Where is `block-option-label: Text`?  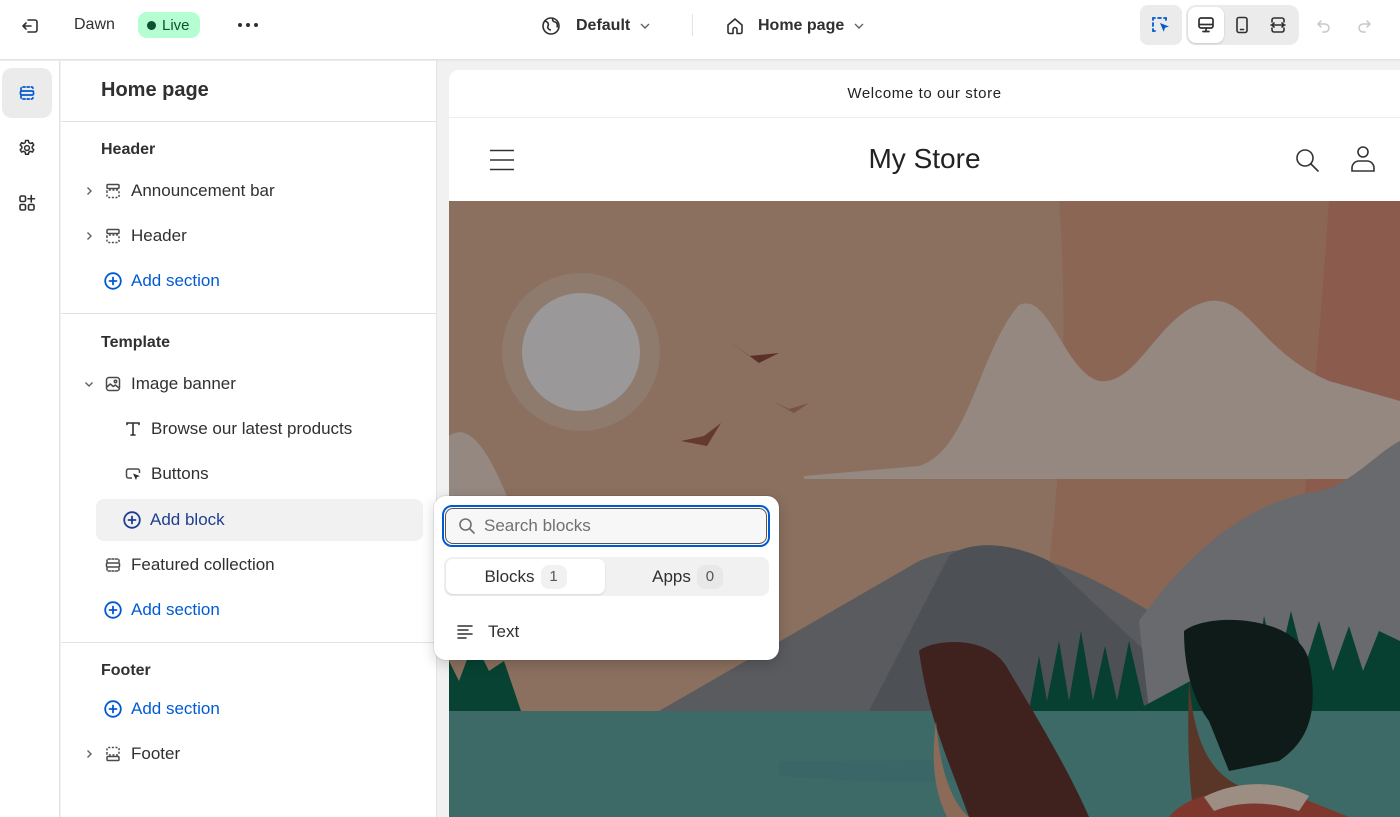
block-option-label: Text is located at coordinates (504, 631).